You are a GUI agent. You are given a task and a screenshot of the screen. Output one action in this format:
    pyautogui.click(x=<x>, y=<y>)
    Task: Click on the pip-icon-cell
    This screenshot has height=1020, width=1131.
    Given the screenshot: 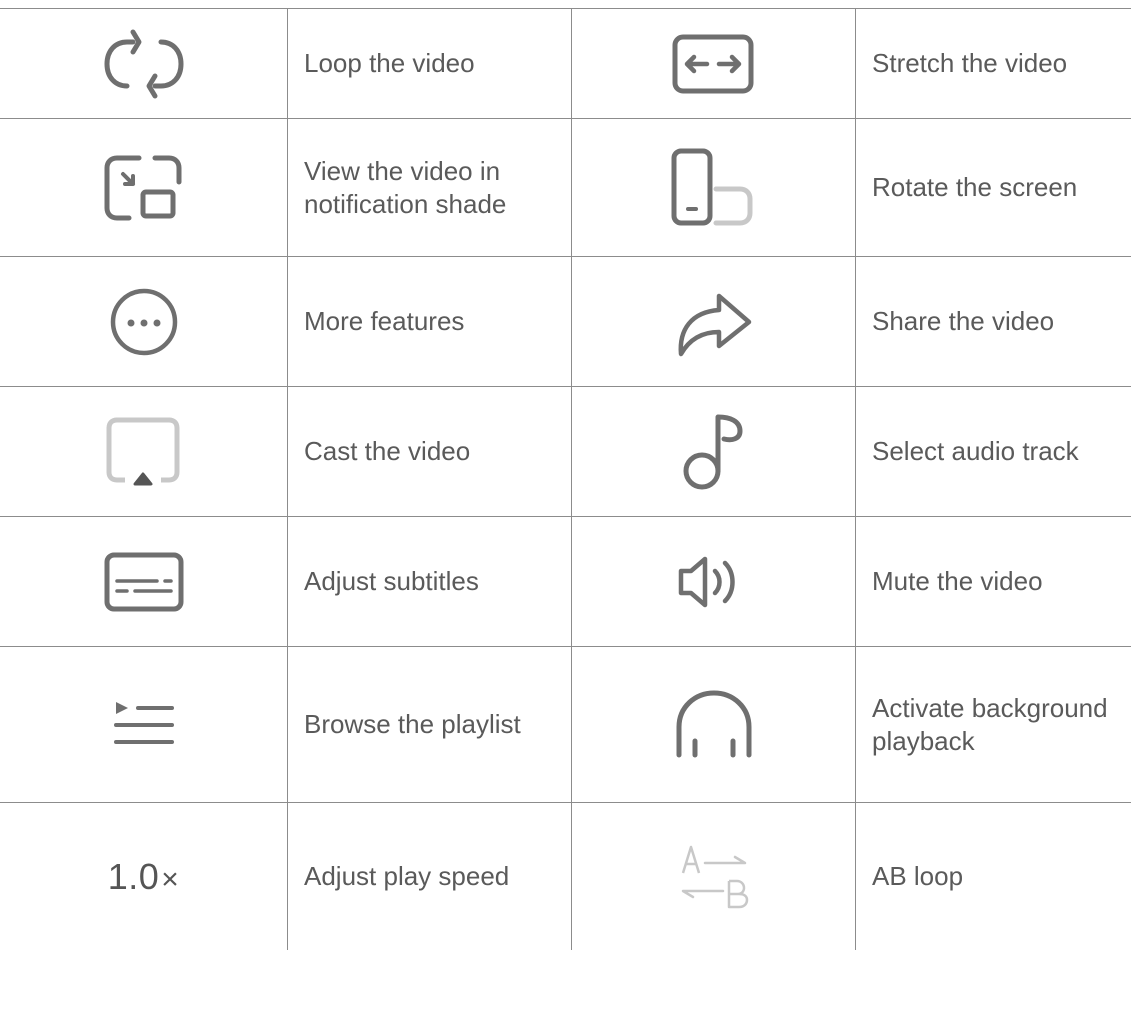 What is the action you would take?
    pyautogui.click(x=144, y=187)
    